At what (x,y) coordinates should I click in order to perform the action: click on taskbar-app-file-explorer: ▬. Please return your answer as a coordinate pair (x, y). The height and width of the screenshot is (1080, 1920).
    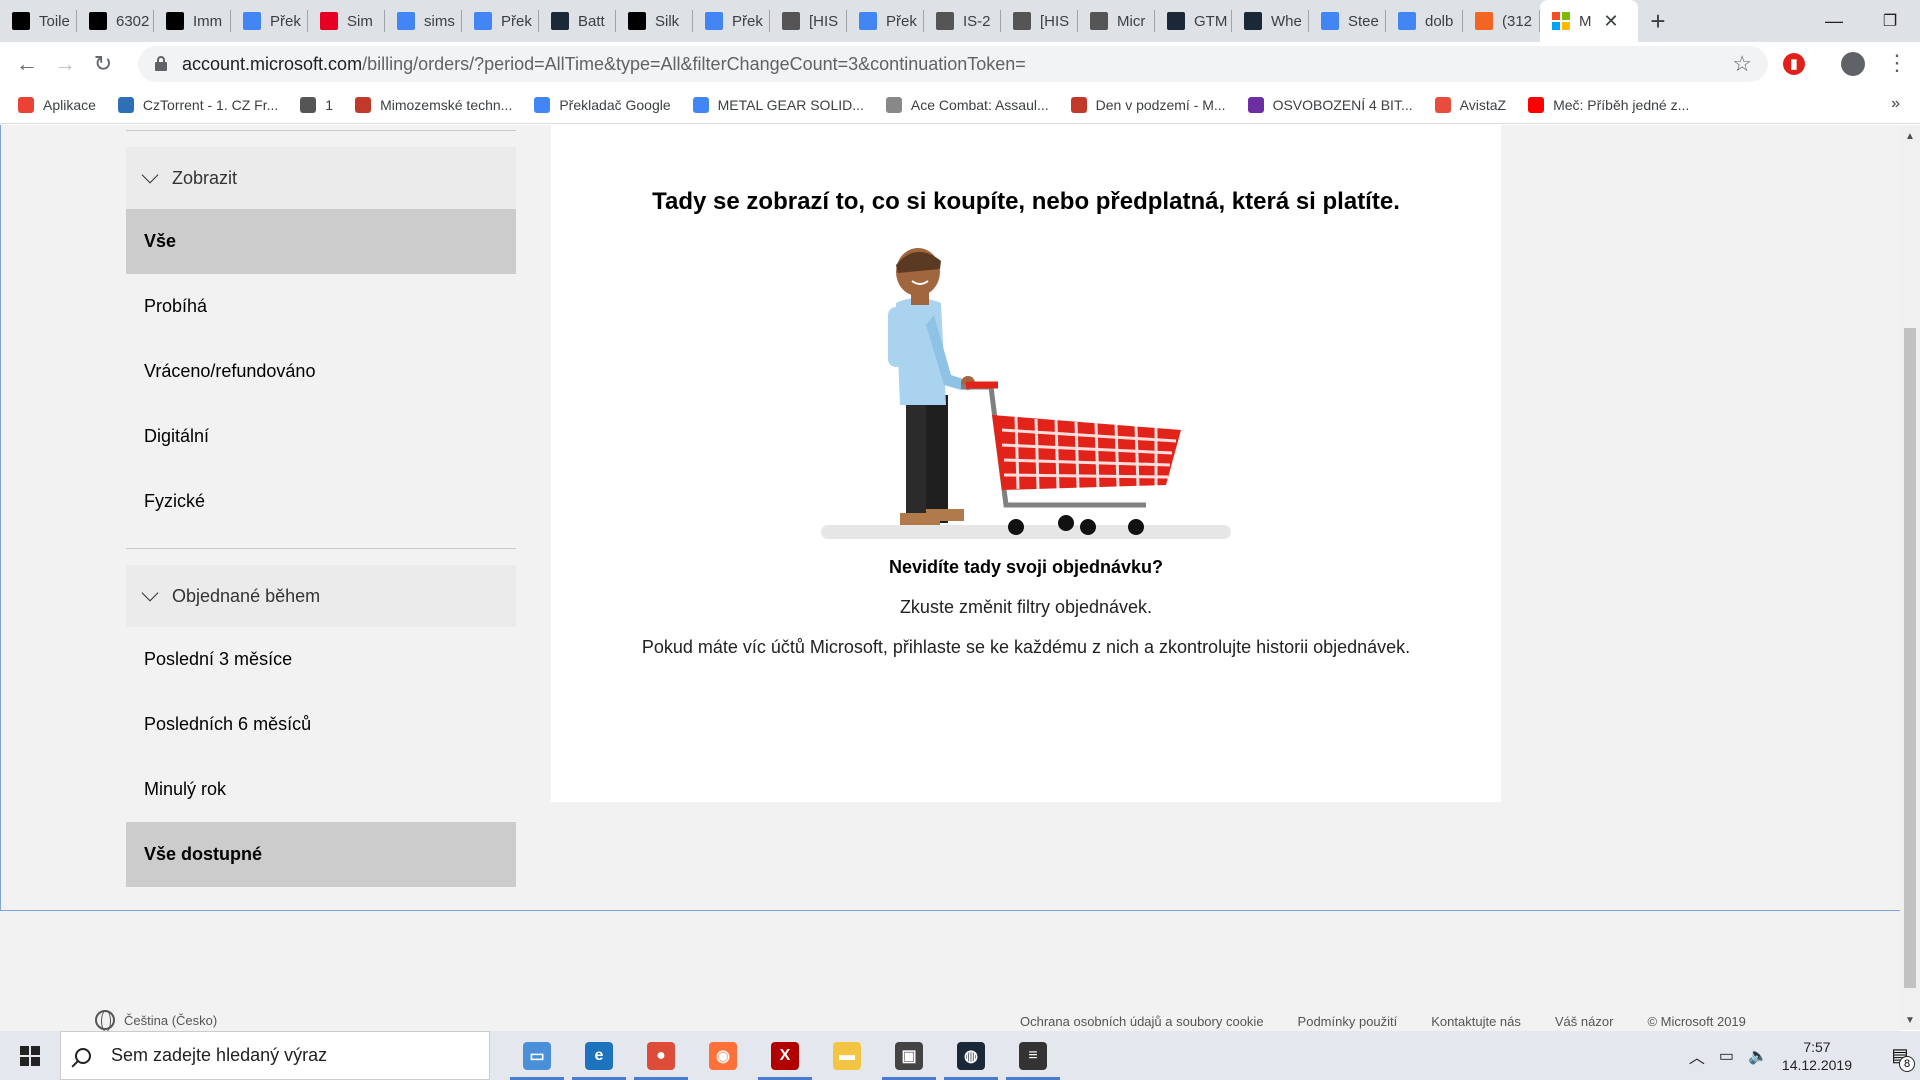
    Looking at the image, I should click on (847, 1055).